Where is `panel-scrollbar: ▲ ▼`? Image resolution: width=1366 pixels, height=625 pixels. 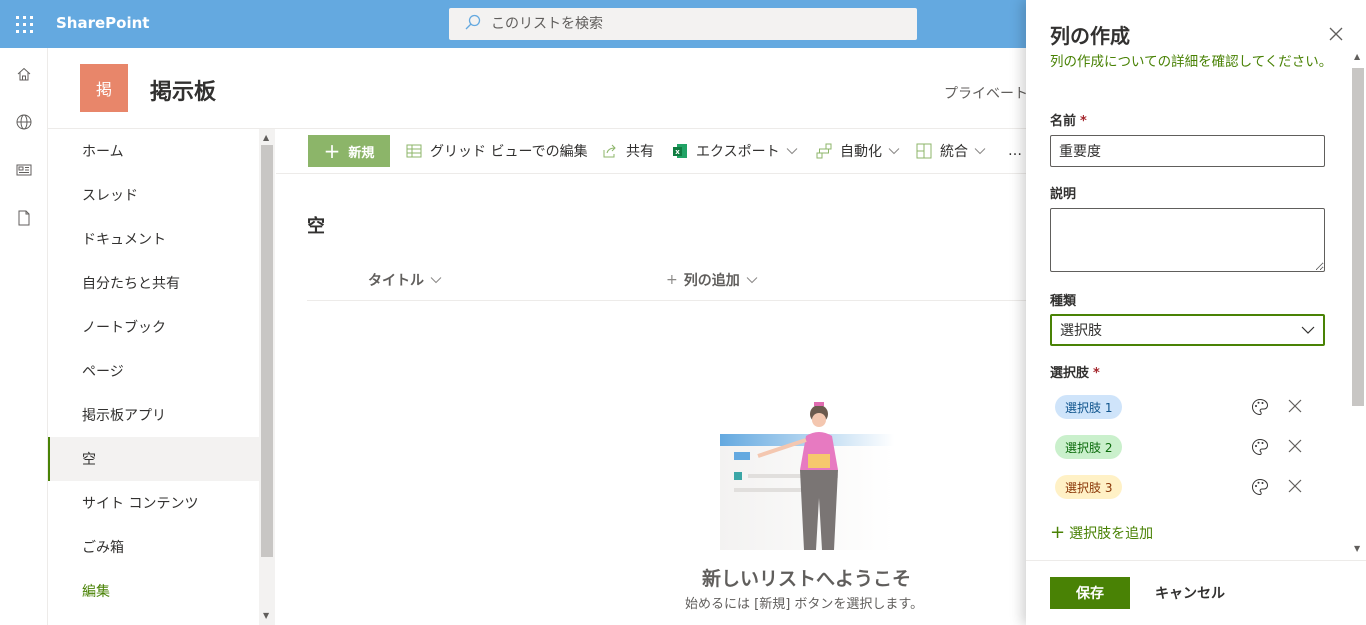 panel-scrollbar: ▲ ▼ is located at coordinates (1358, 304).